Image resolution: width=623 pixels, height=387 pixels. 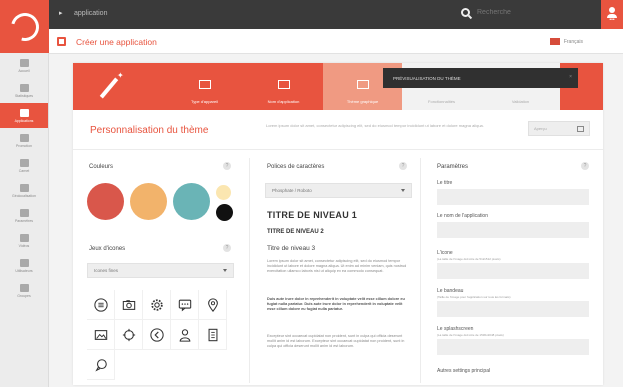 What do you see at coordinates (112, 87) in the screenshot?
I see `magic-wand-icon` at bounding box center [112, 87].